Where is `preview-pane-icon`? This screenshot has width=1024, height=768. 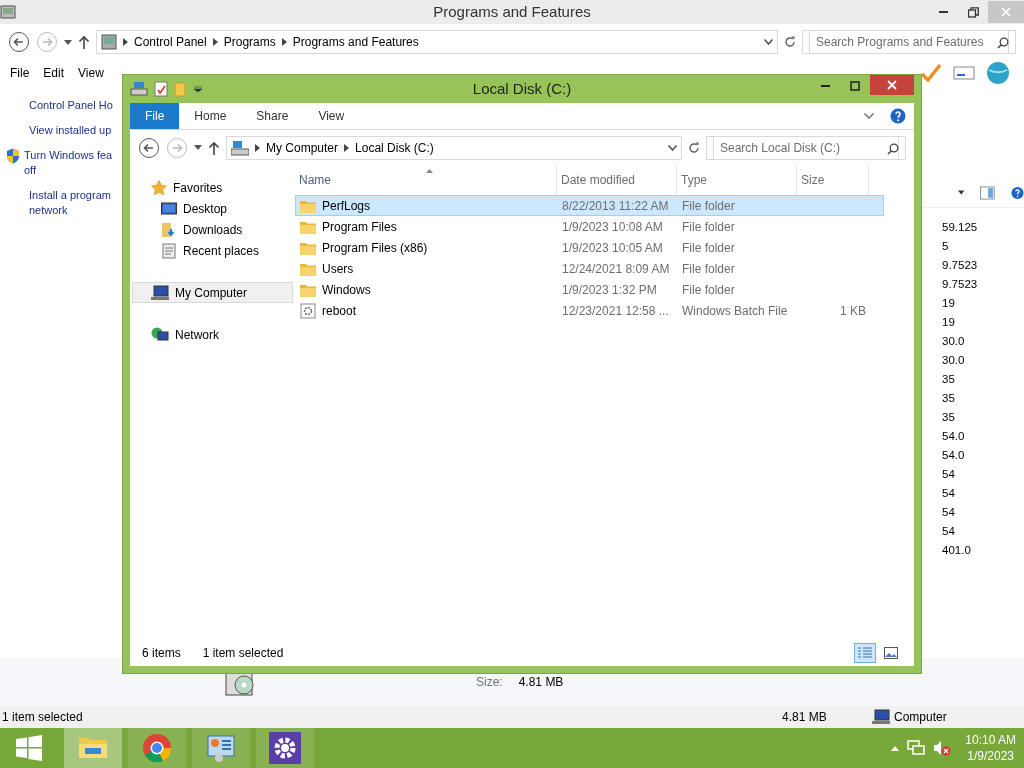 preview-pane-icon is located at coordinates (988, 192).